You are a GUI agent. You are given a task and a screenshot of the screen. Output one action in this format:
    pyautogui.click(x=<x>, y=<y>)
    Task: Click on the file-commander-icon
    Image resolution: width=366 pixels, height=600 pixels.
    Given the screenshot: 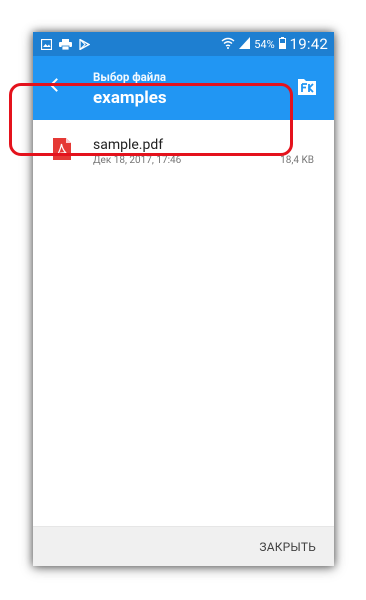 What is the action you would take?
    pyautogui.click(x=307, y=90)
    